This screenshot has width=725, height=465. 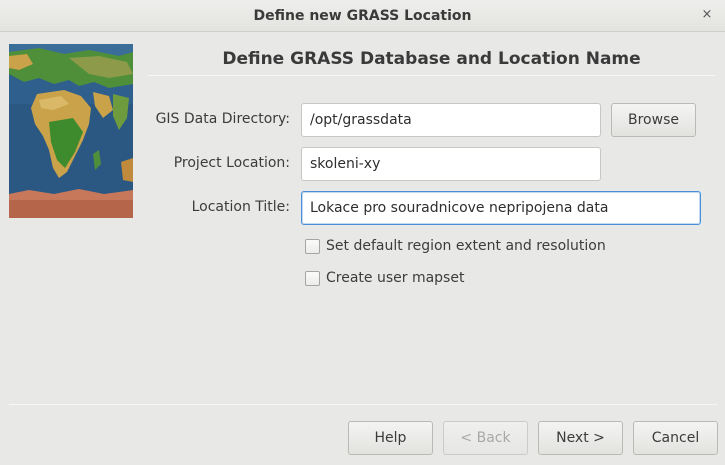 What do you see at coordinates (395, 278) in the screenshot?
I see `create-mapset-label: Create user mapset` at bounding box center [395, 278].